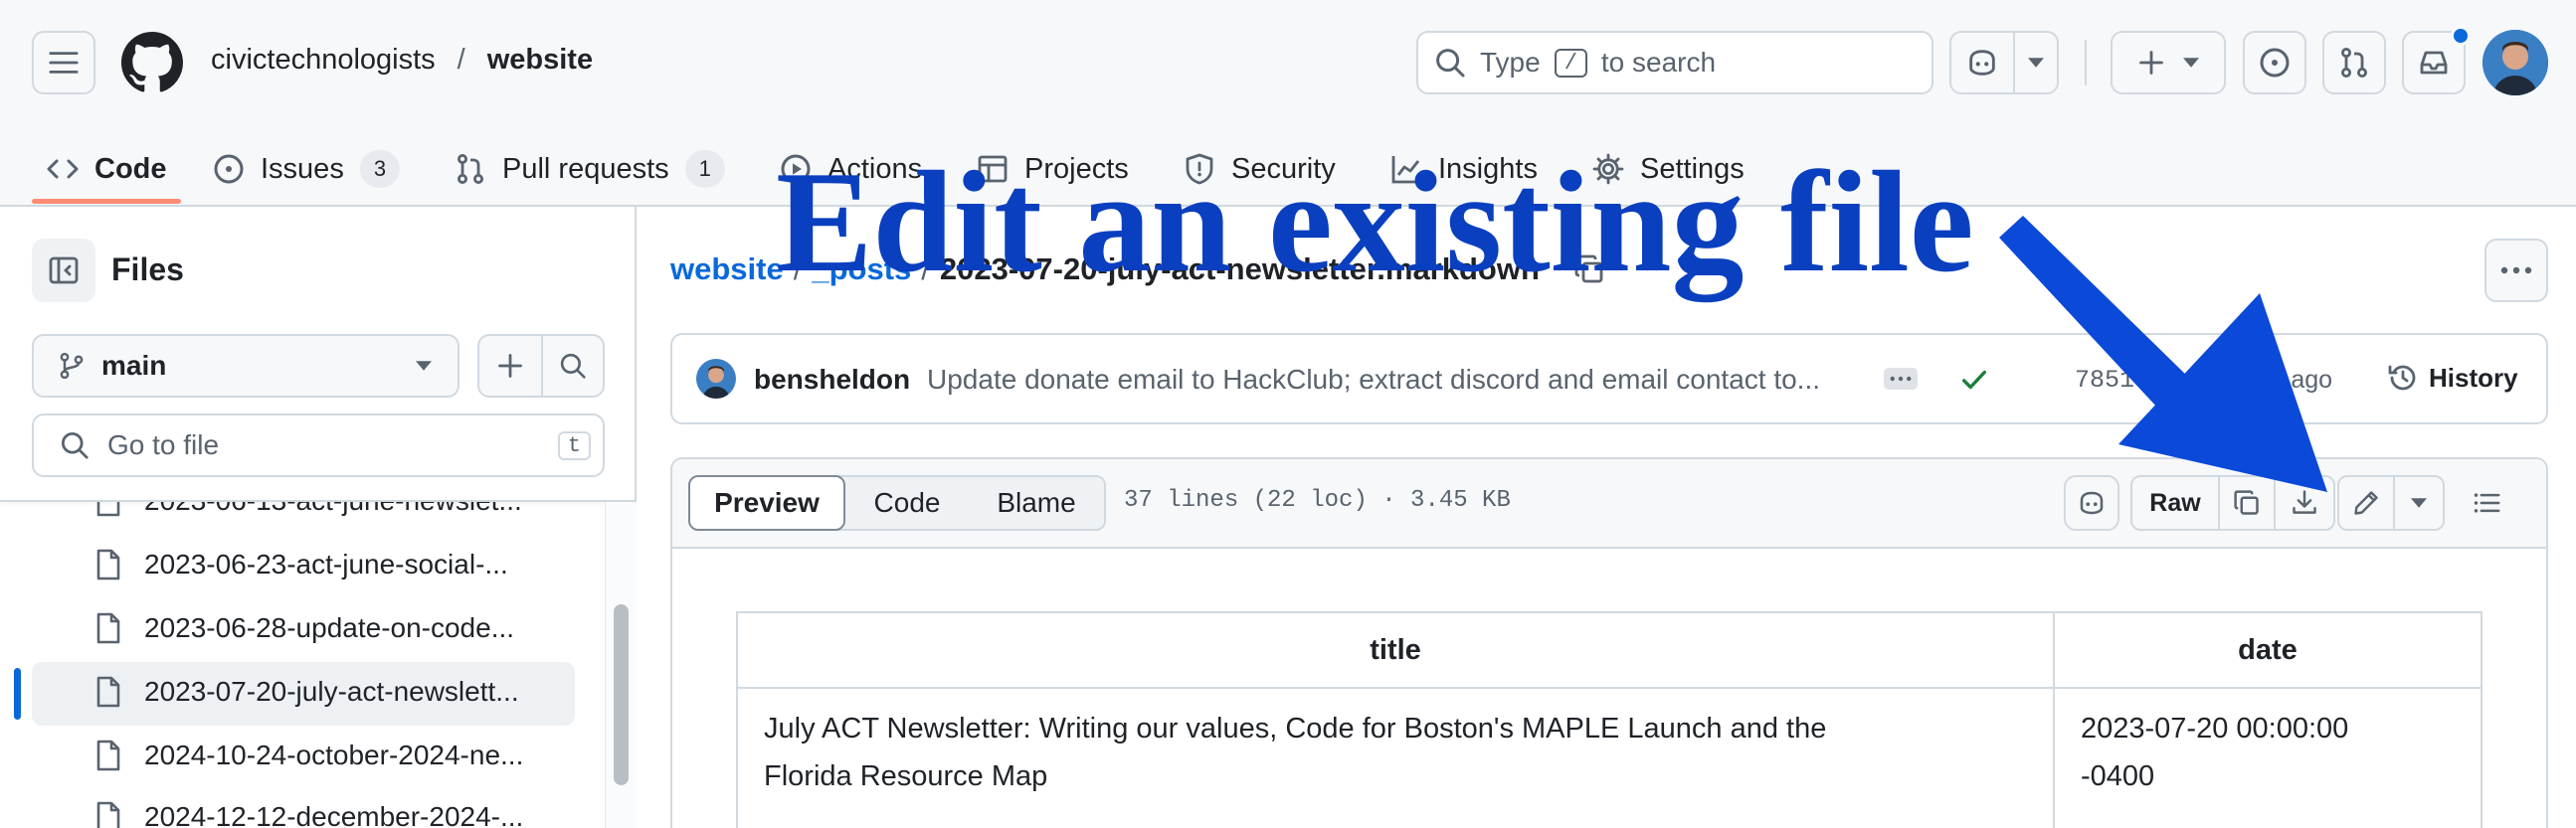  Describe the element at coordinates (303, 488) in the screenshot. I see `sidebar-header-mask` at that location.